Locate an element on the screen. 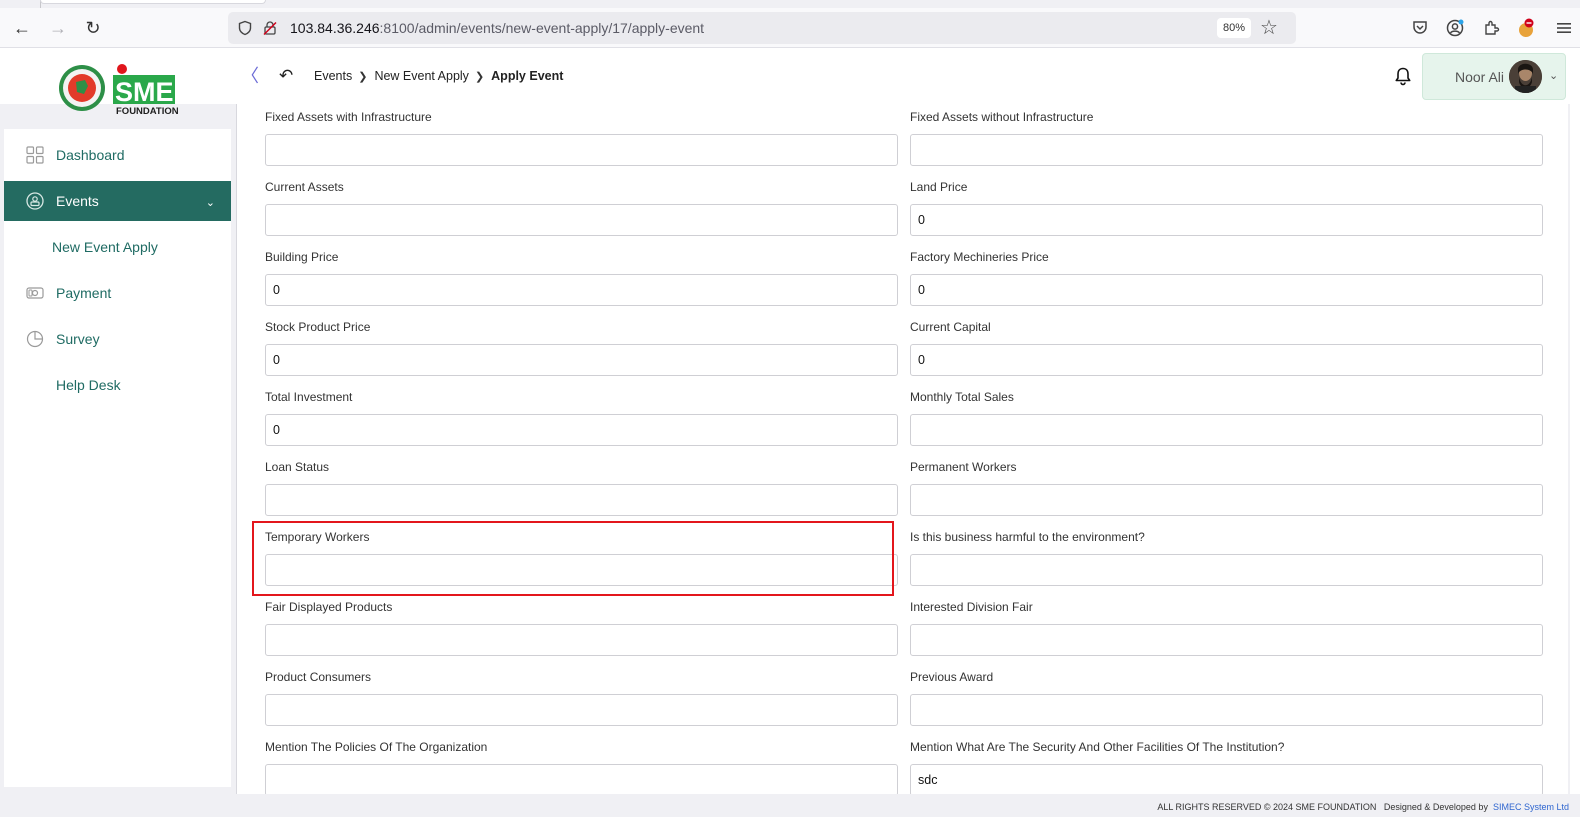 This screenshot has width=1580, height=817. form-field: Fixed Assets without Infrastructure is located at coordinates (1226, 138).